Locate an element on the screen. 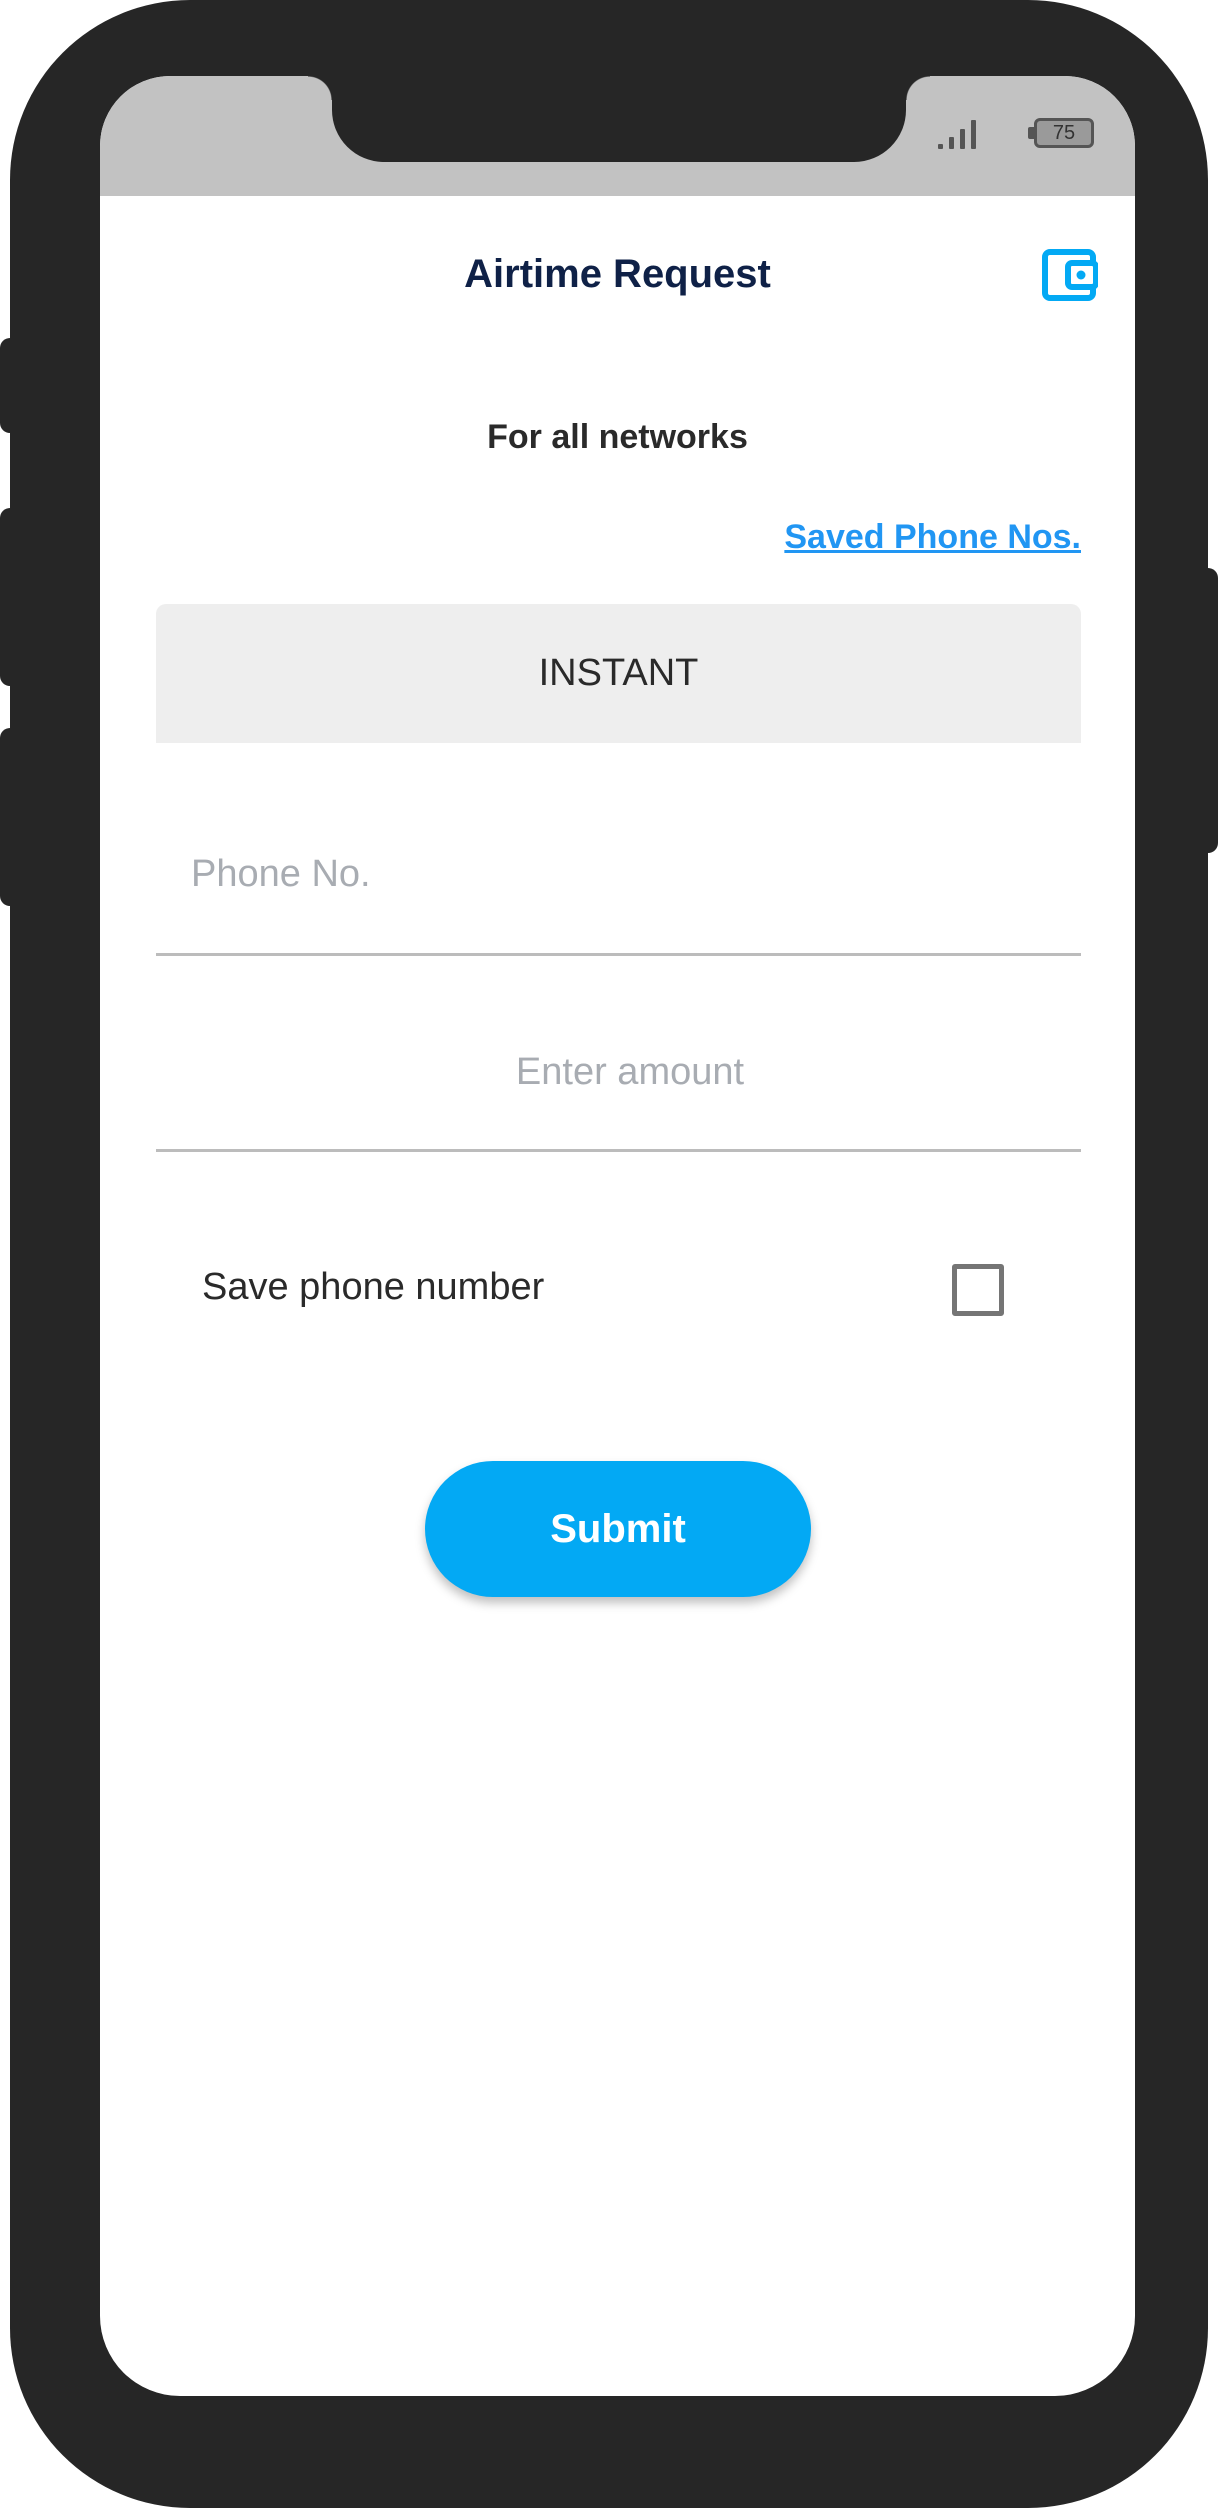 This screenshot has height=2512, width=1218. request-type-select: INSTANT is located at coordinates (618, 673).